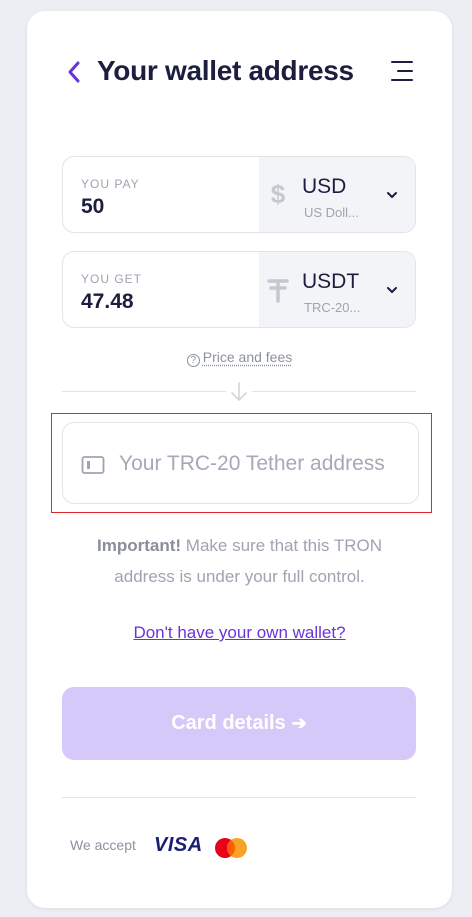  What do you see at coordinates (92, 207) in the screenshot?
I see `you-pay-amount: 50` at bounding box center [92, 207].